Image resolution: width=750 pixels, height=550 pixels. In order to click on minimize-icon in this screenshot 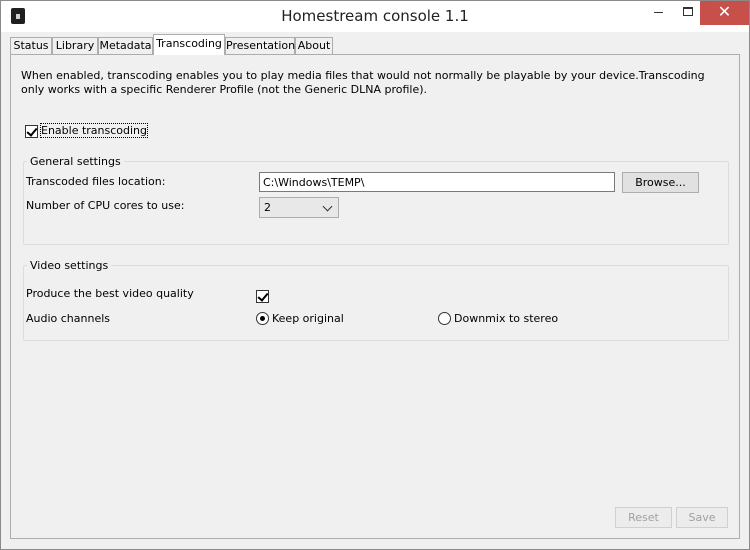, I will do `click(658, 12)`.